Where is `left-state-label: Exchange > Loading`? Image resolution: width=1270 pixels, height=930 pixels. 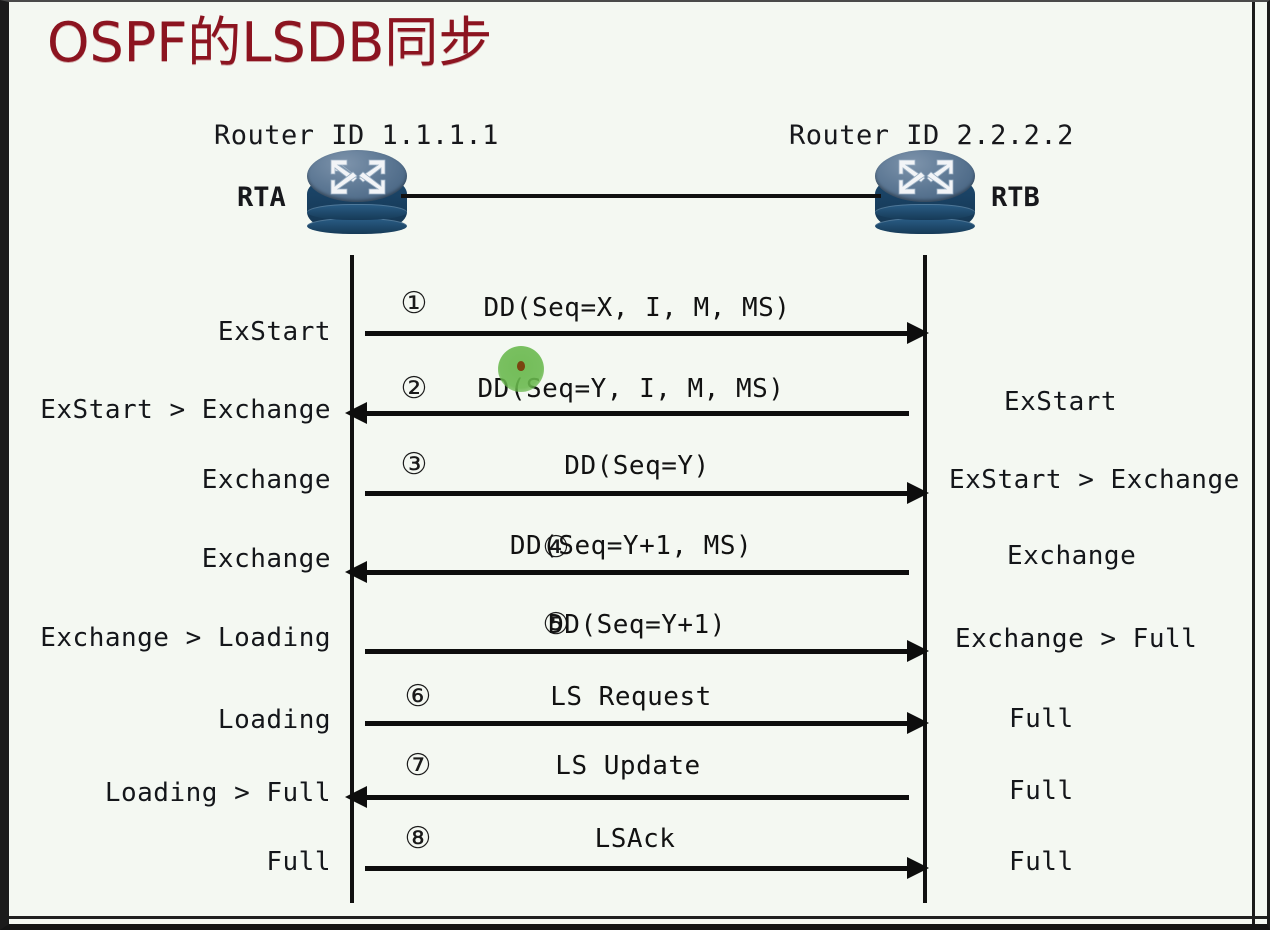 left-state-label: Exchange > Loading is located at coordinates (185, 638).